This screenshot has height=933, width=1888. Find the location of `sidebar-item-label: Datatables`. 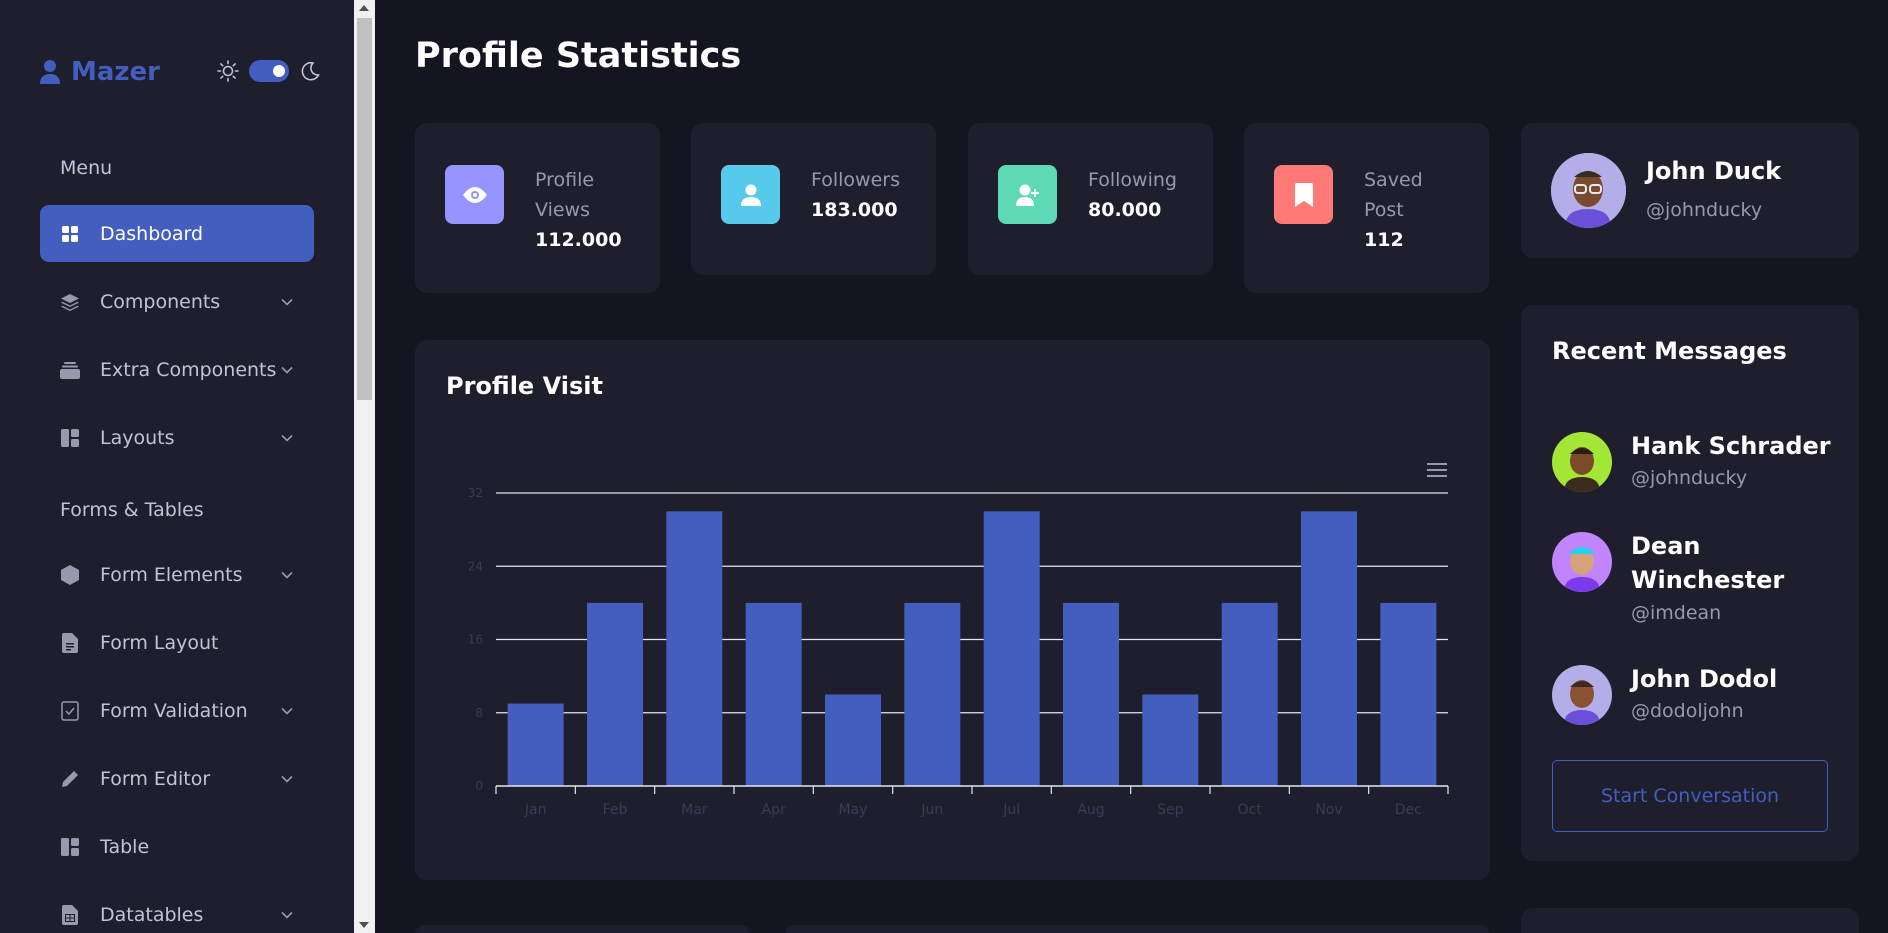

sidebar-item-label: Datatables is located at coordinates (152, 914).